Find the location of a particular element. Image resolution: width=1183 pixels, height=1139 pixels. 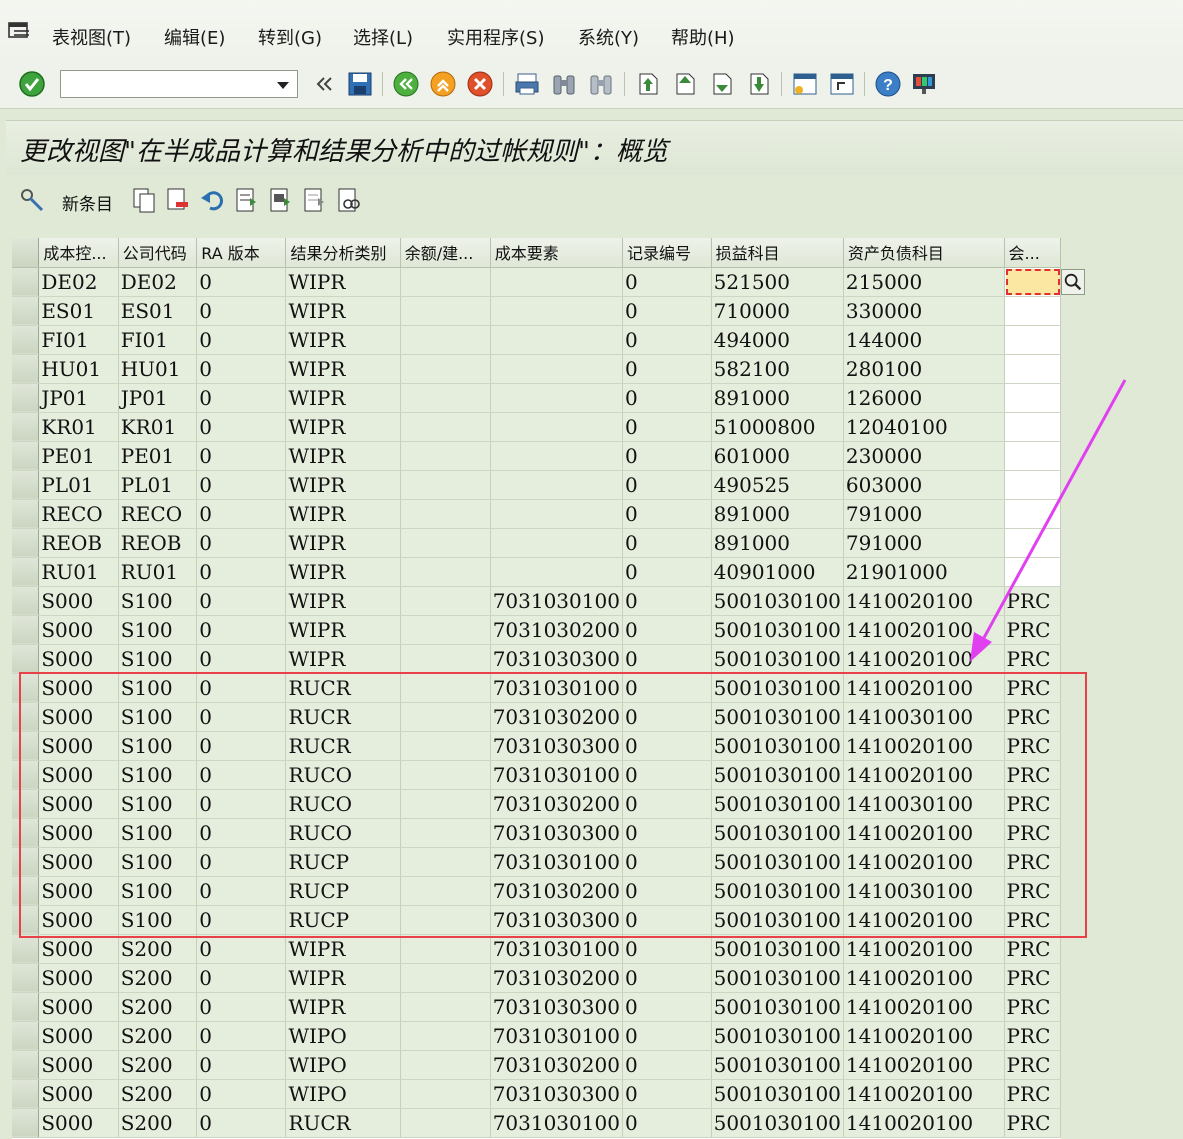

column-header-record-number: 记录编号 is located at coordinates (667, 253).